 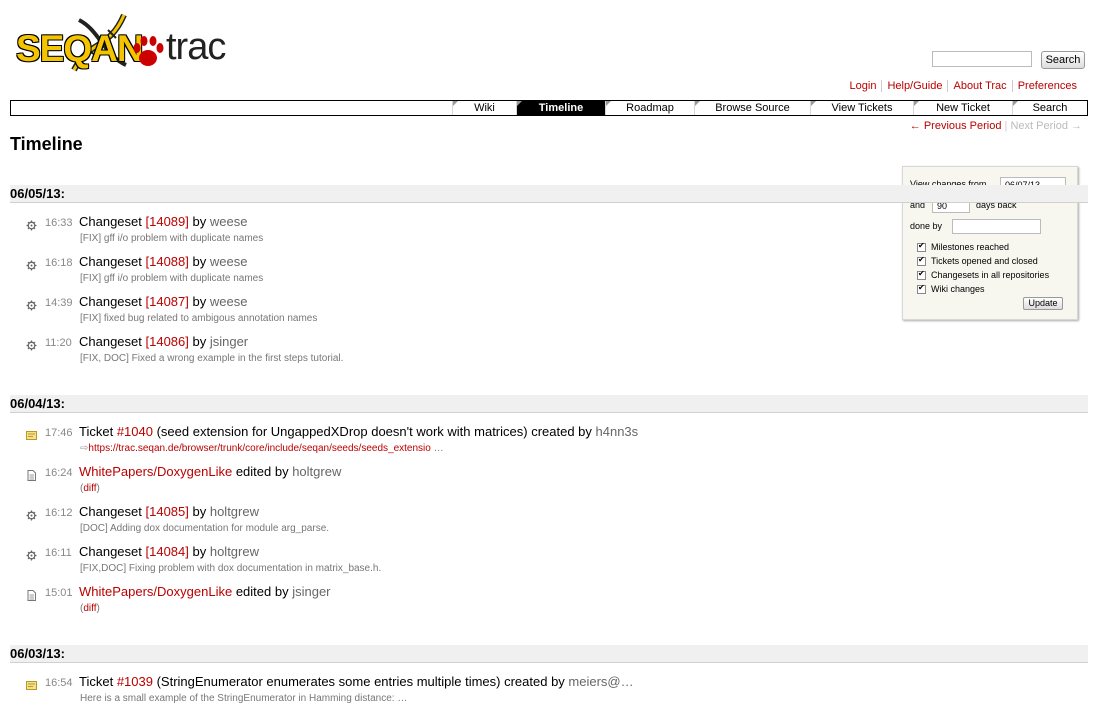 I want to click on event-author: h4nn3s, so click(x=617, y=431).